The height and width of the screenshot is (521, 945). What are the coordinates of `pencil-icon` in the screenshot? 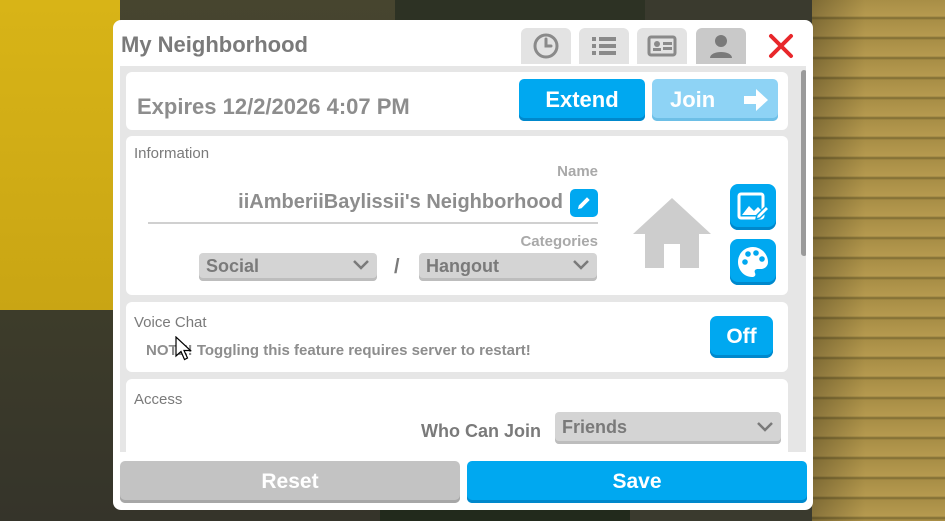 It's located at (584, 203).